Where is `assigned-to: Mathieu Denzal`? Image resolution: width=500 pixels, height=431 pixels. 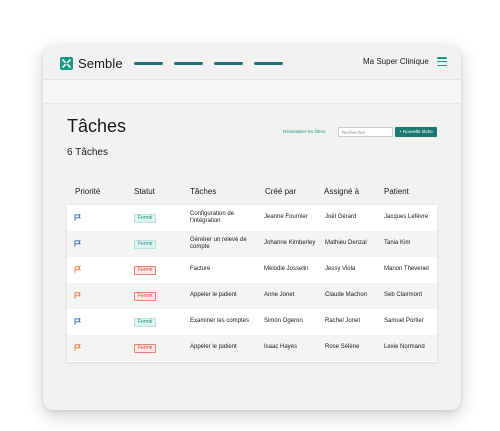 assigned-to: Mathieu Denzal is located at coordinates (346, 243).